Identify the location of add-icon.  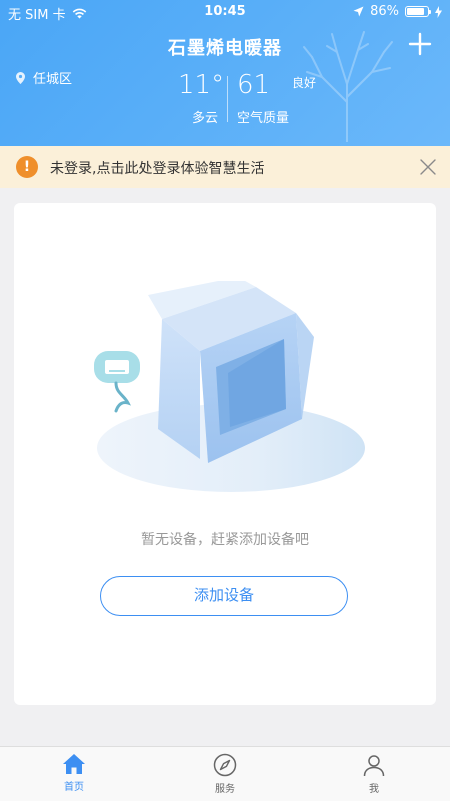
(420, 44).